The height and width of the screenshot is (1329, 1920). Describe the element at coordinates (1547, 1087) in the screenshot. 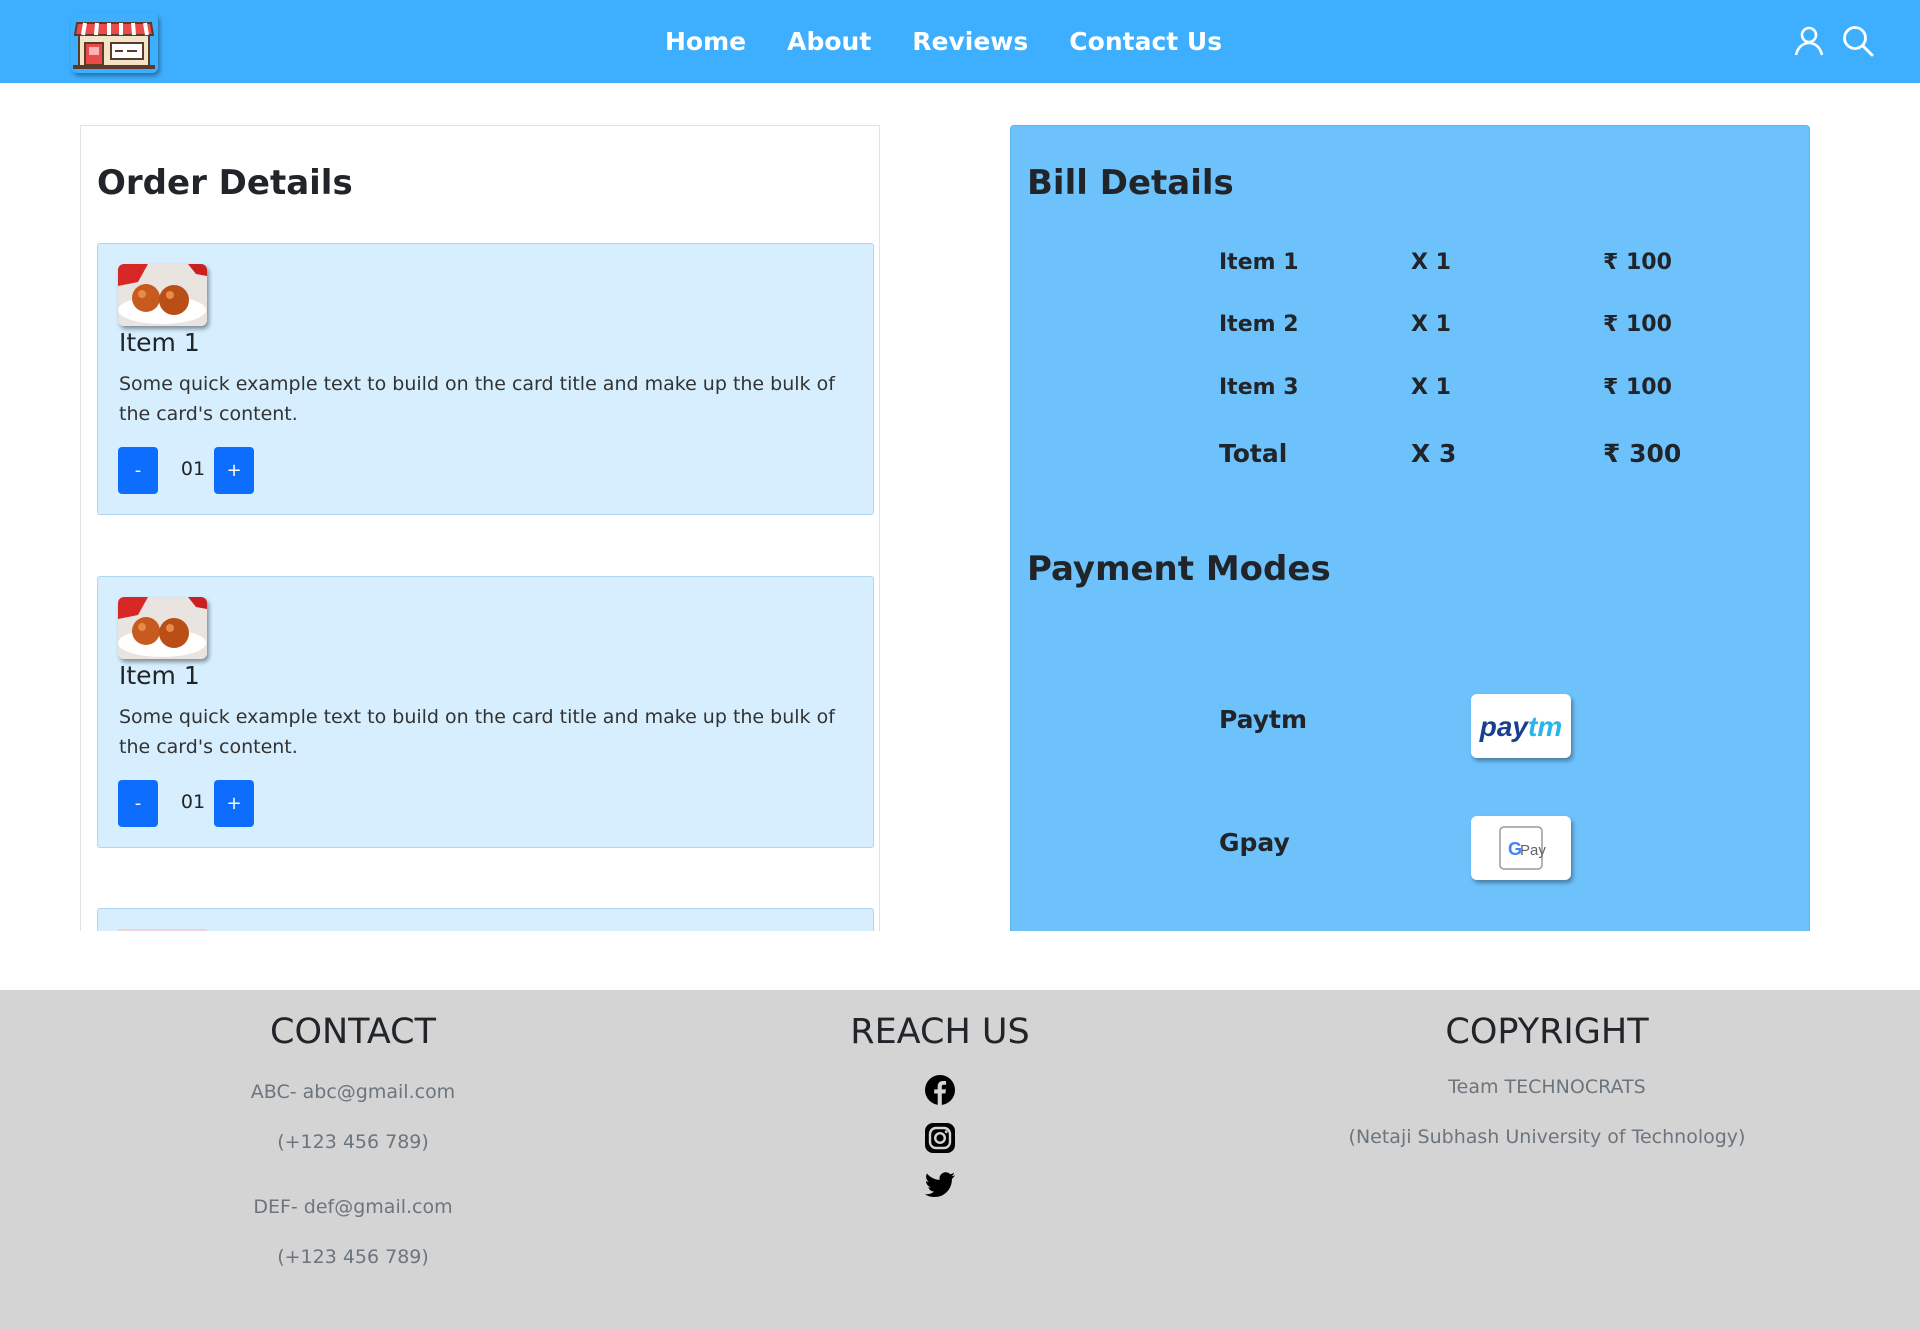

I see `copyright-team: Team TECHNOCRATS` at that location.